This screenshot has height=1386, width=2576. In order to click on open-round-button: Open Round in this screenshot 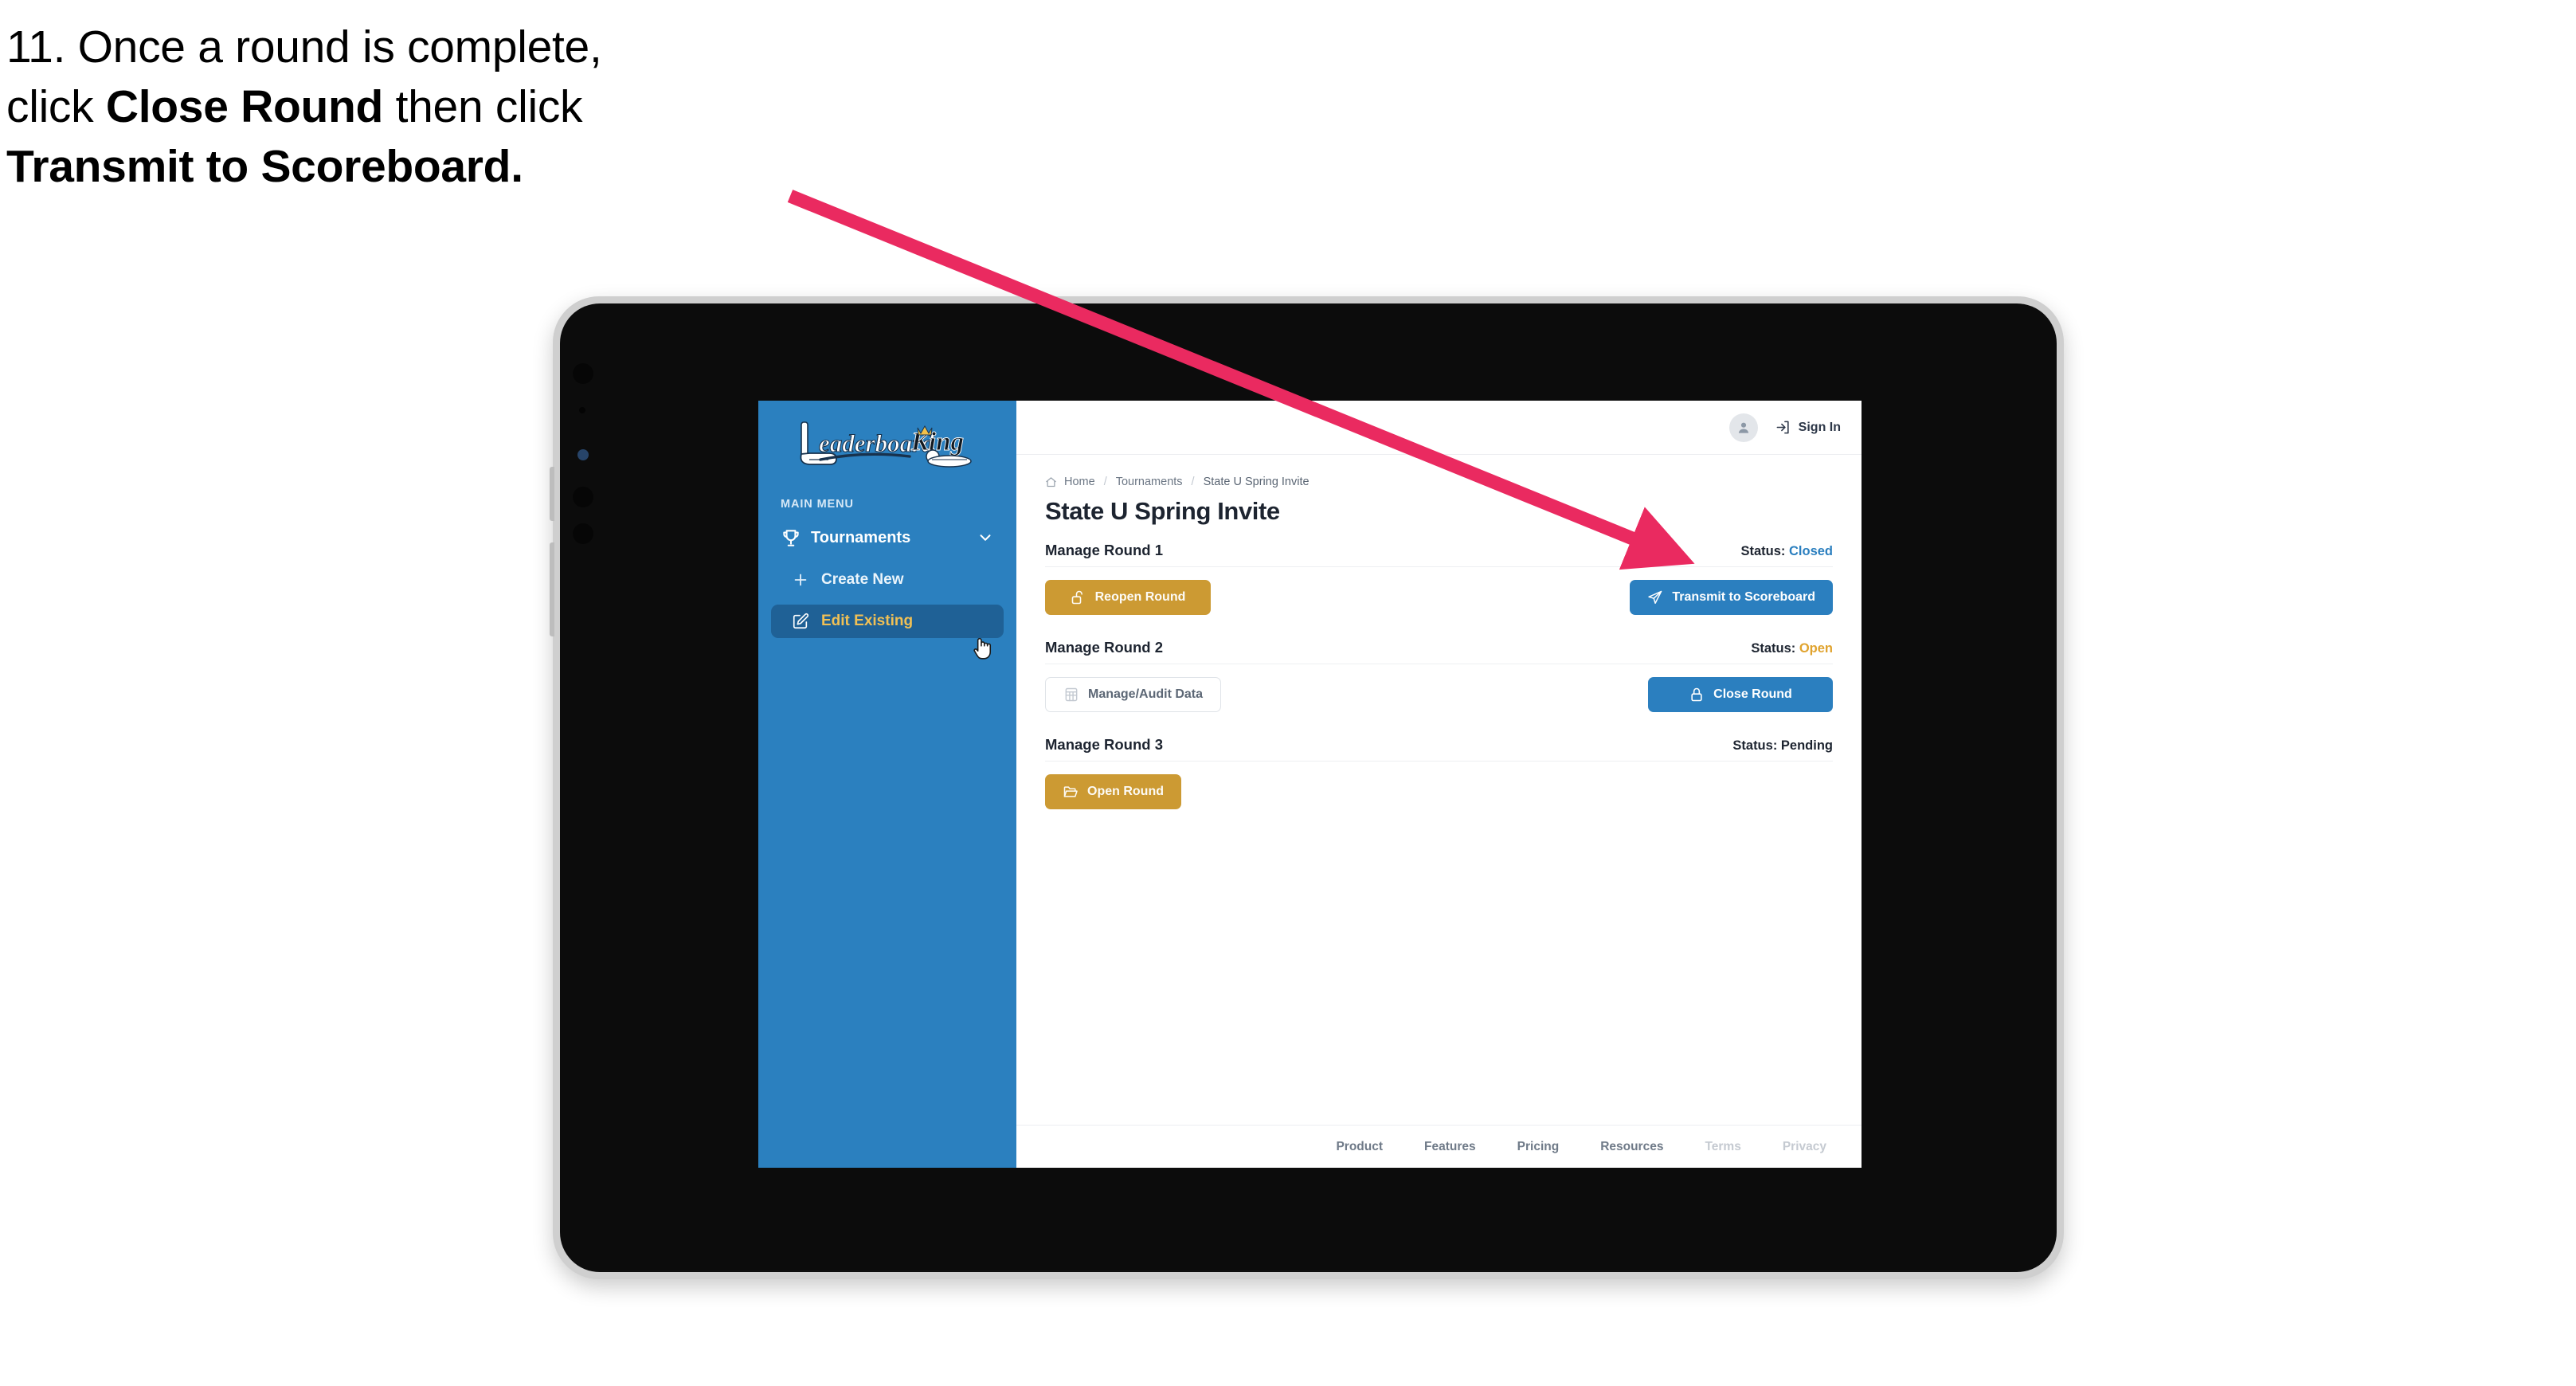, I will do `click(1113, 791)`.